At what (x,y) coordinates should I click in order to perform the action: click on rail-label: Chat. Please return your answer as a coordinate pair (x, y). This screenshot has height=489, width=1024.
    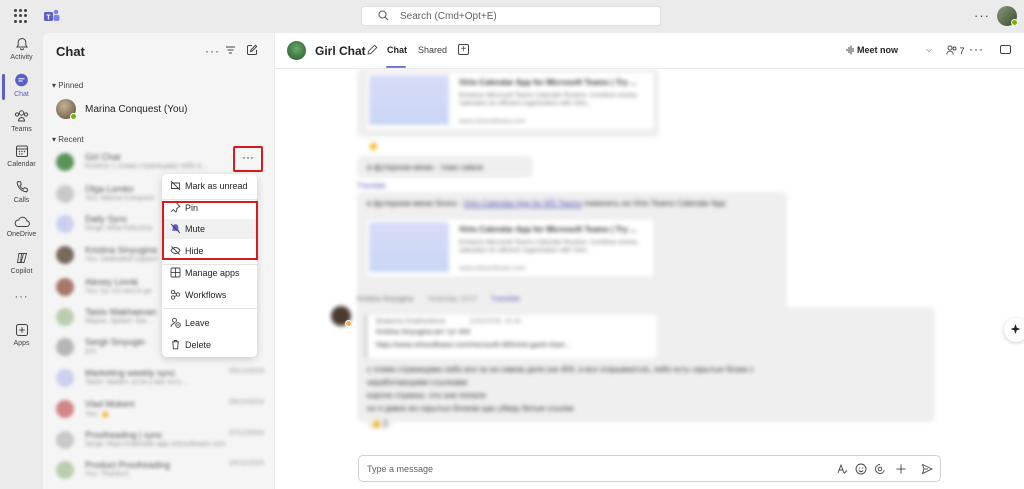
    Looking at the image, I should click on (21, 94).